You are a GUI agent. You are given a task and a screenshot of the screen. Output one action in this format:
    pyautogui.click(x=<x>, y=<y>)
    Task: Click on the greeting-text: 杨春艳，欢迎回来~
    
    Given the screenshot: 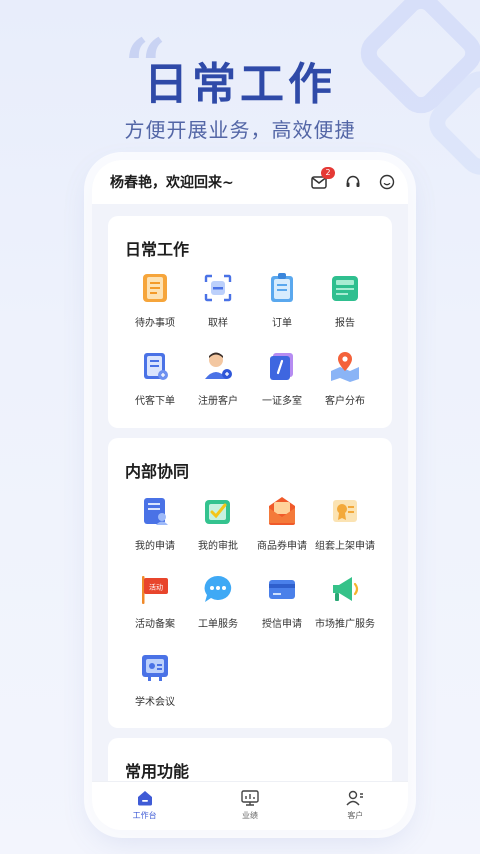 What is the action you would take?
    pyautogui.click(x=172, y=183)
    